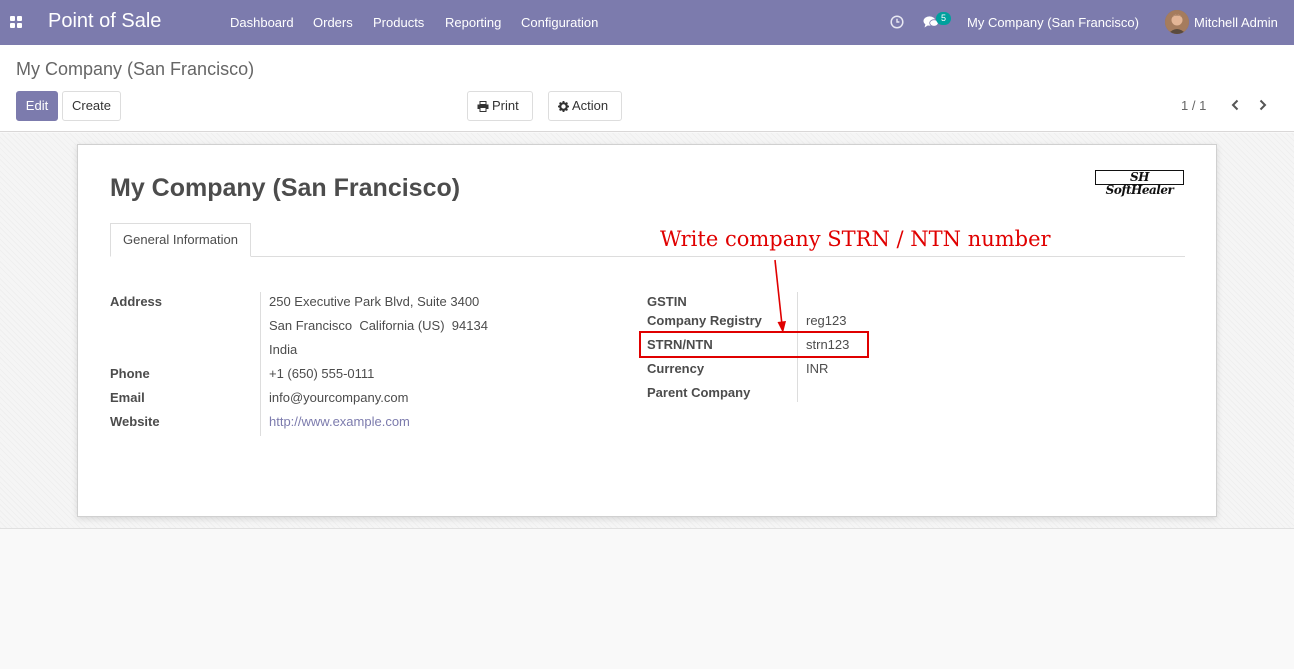  What do you see at coordinates (374, 301) in the screenshot?
I see `address-street: 250 Executive Park Blvd, Suite 3400` at bounding box center [374, 301].